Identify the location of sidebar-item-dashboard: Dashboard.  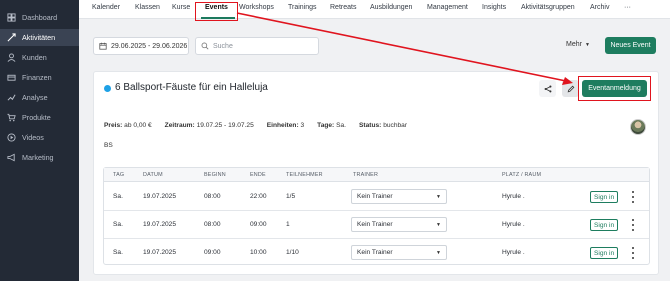
(39, 17).